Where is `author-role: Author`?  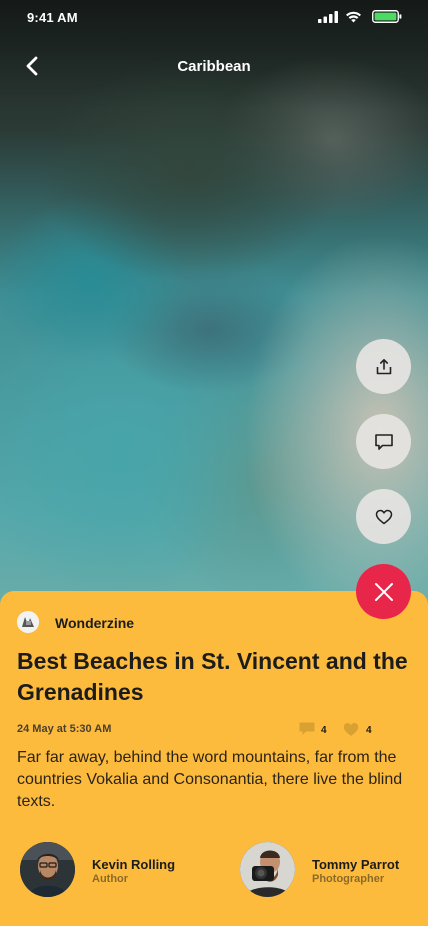 author-role: Author is located at coordinates (110, 879).